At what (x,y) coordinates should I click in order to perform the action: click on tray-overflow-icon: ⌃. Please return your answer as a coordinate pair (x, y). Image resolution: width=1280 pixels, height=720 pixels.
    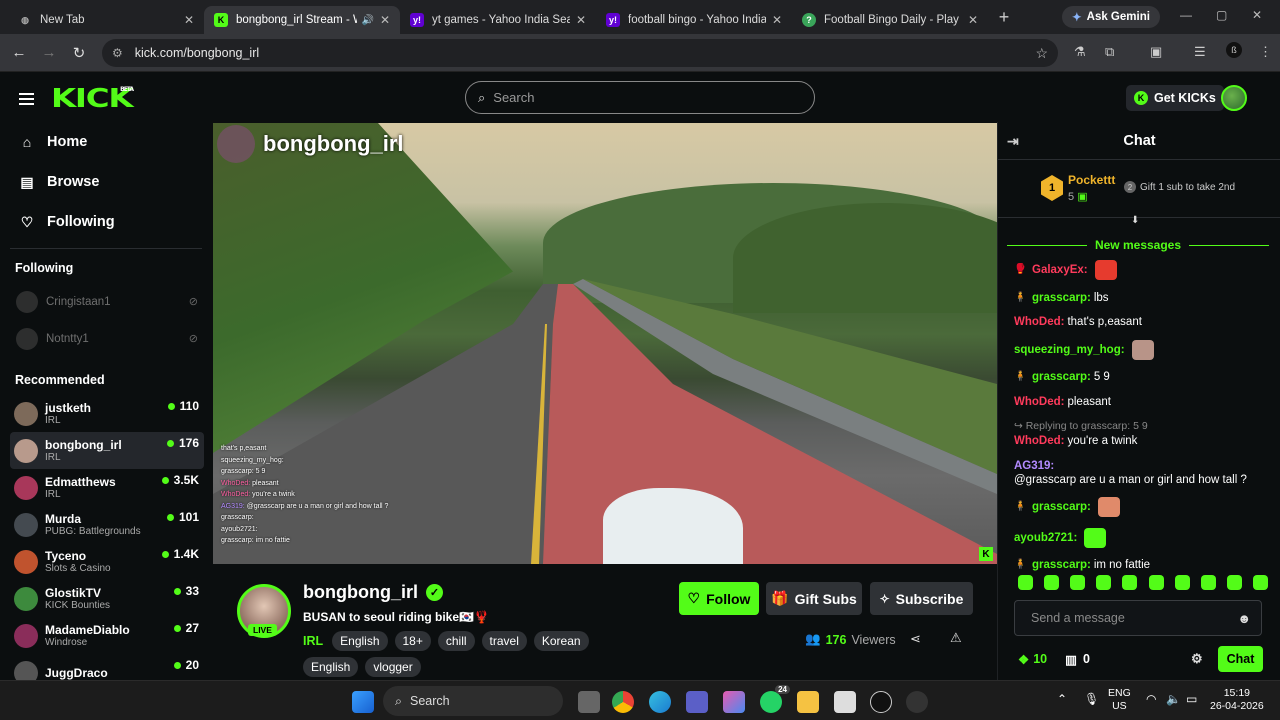
    Looking at the image, I should click on (1062, 699).